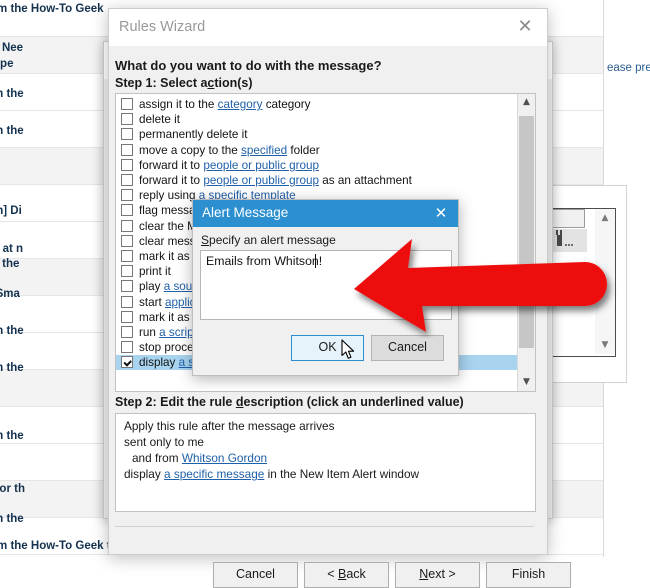 Image resolution: width=650 pixels, height=588 pixels. What do you see at coordinates (12, 249) in the screenshot?
I see `background-message-text: ok at n` at bounding box center [12, 249].